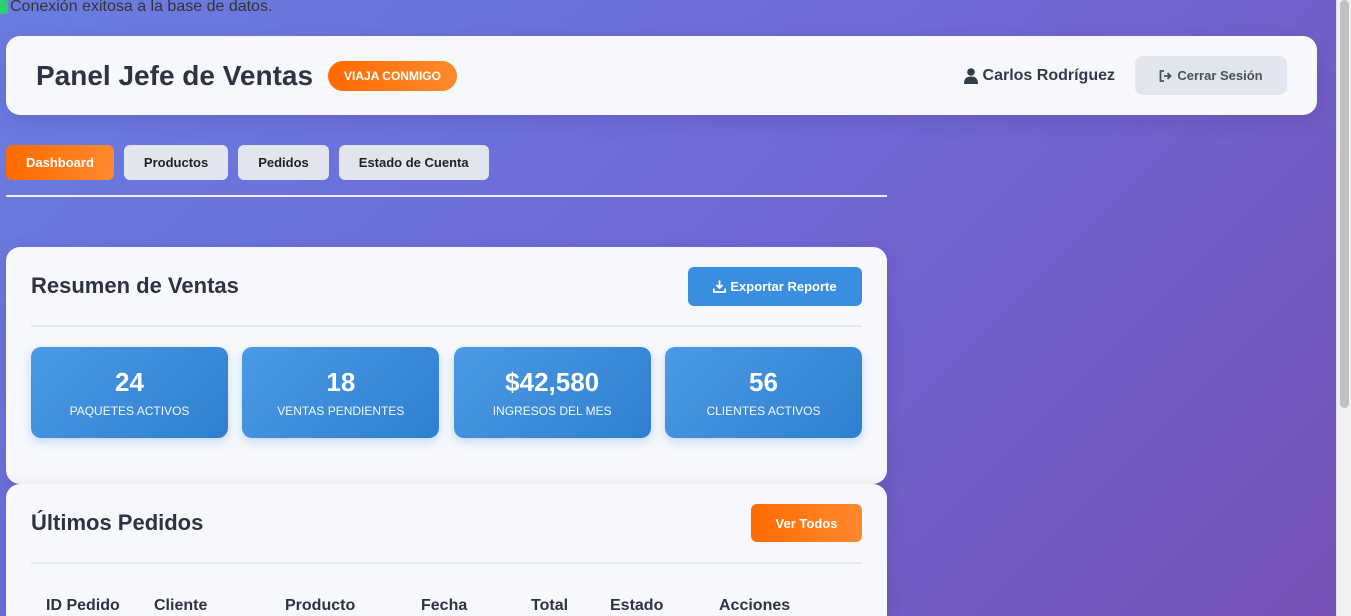  I want to click on stat-value: 18, so click(341, 382).